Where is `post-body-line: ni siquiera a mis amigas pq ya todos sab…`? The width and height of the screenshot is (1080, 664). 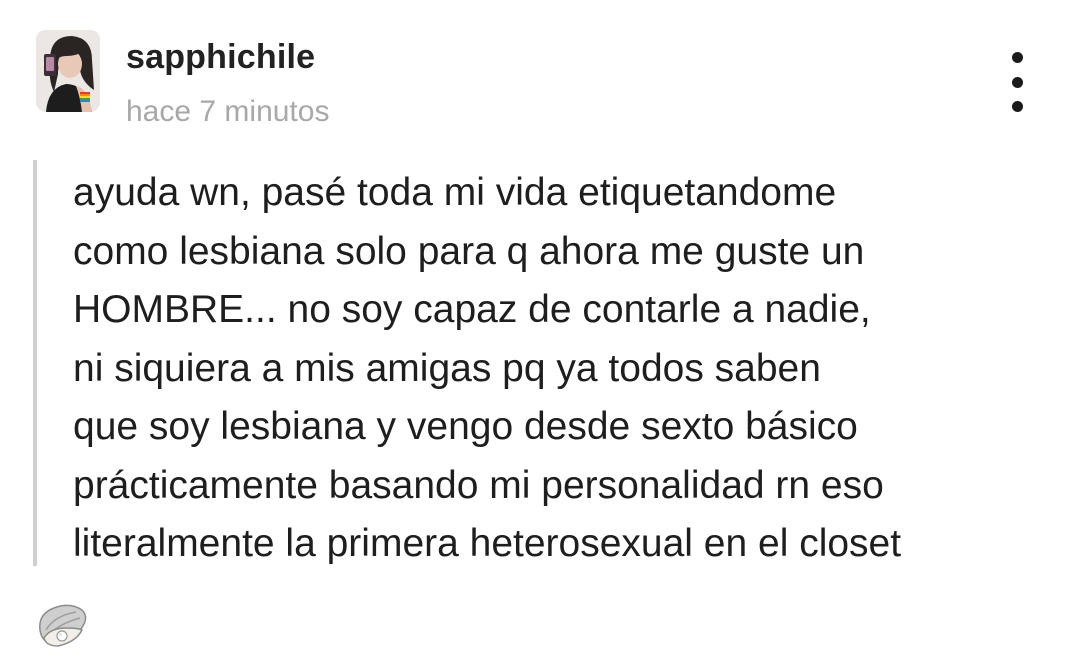
post-body-line: ni siquiera a mis amigas pq ya todos sab… is located at coordinates (447, 368).